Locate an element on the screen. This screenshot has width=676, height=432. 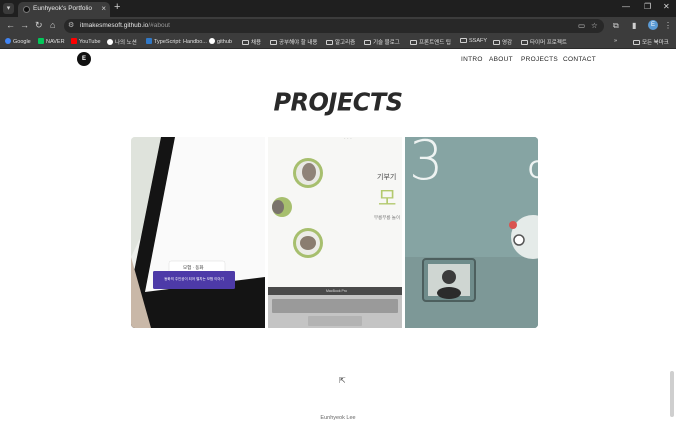
tab-close-icon: × is located at coordinates (103, 8).